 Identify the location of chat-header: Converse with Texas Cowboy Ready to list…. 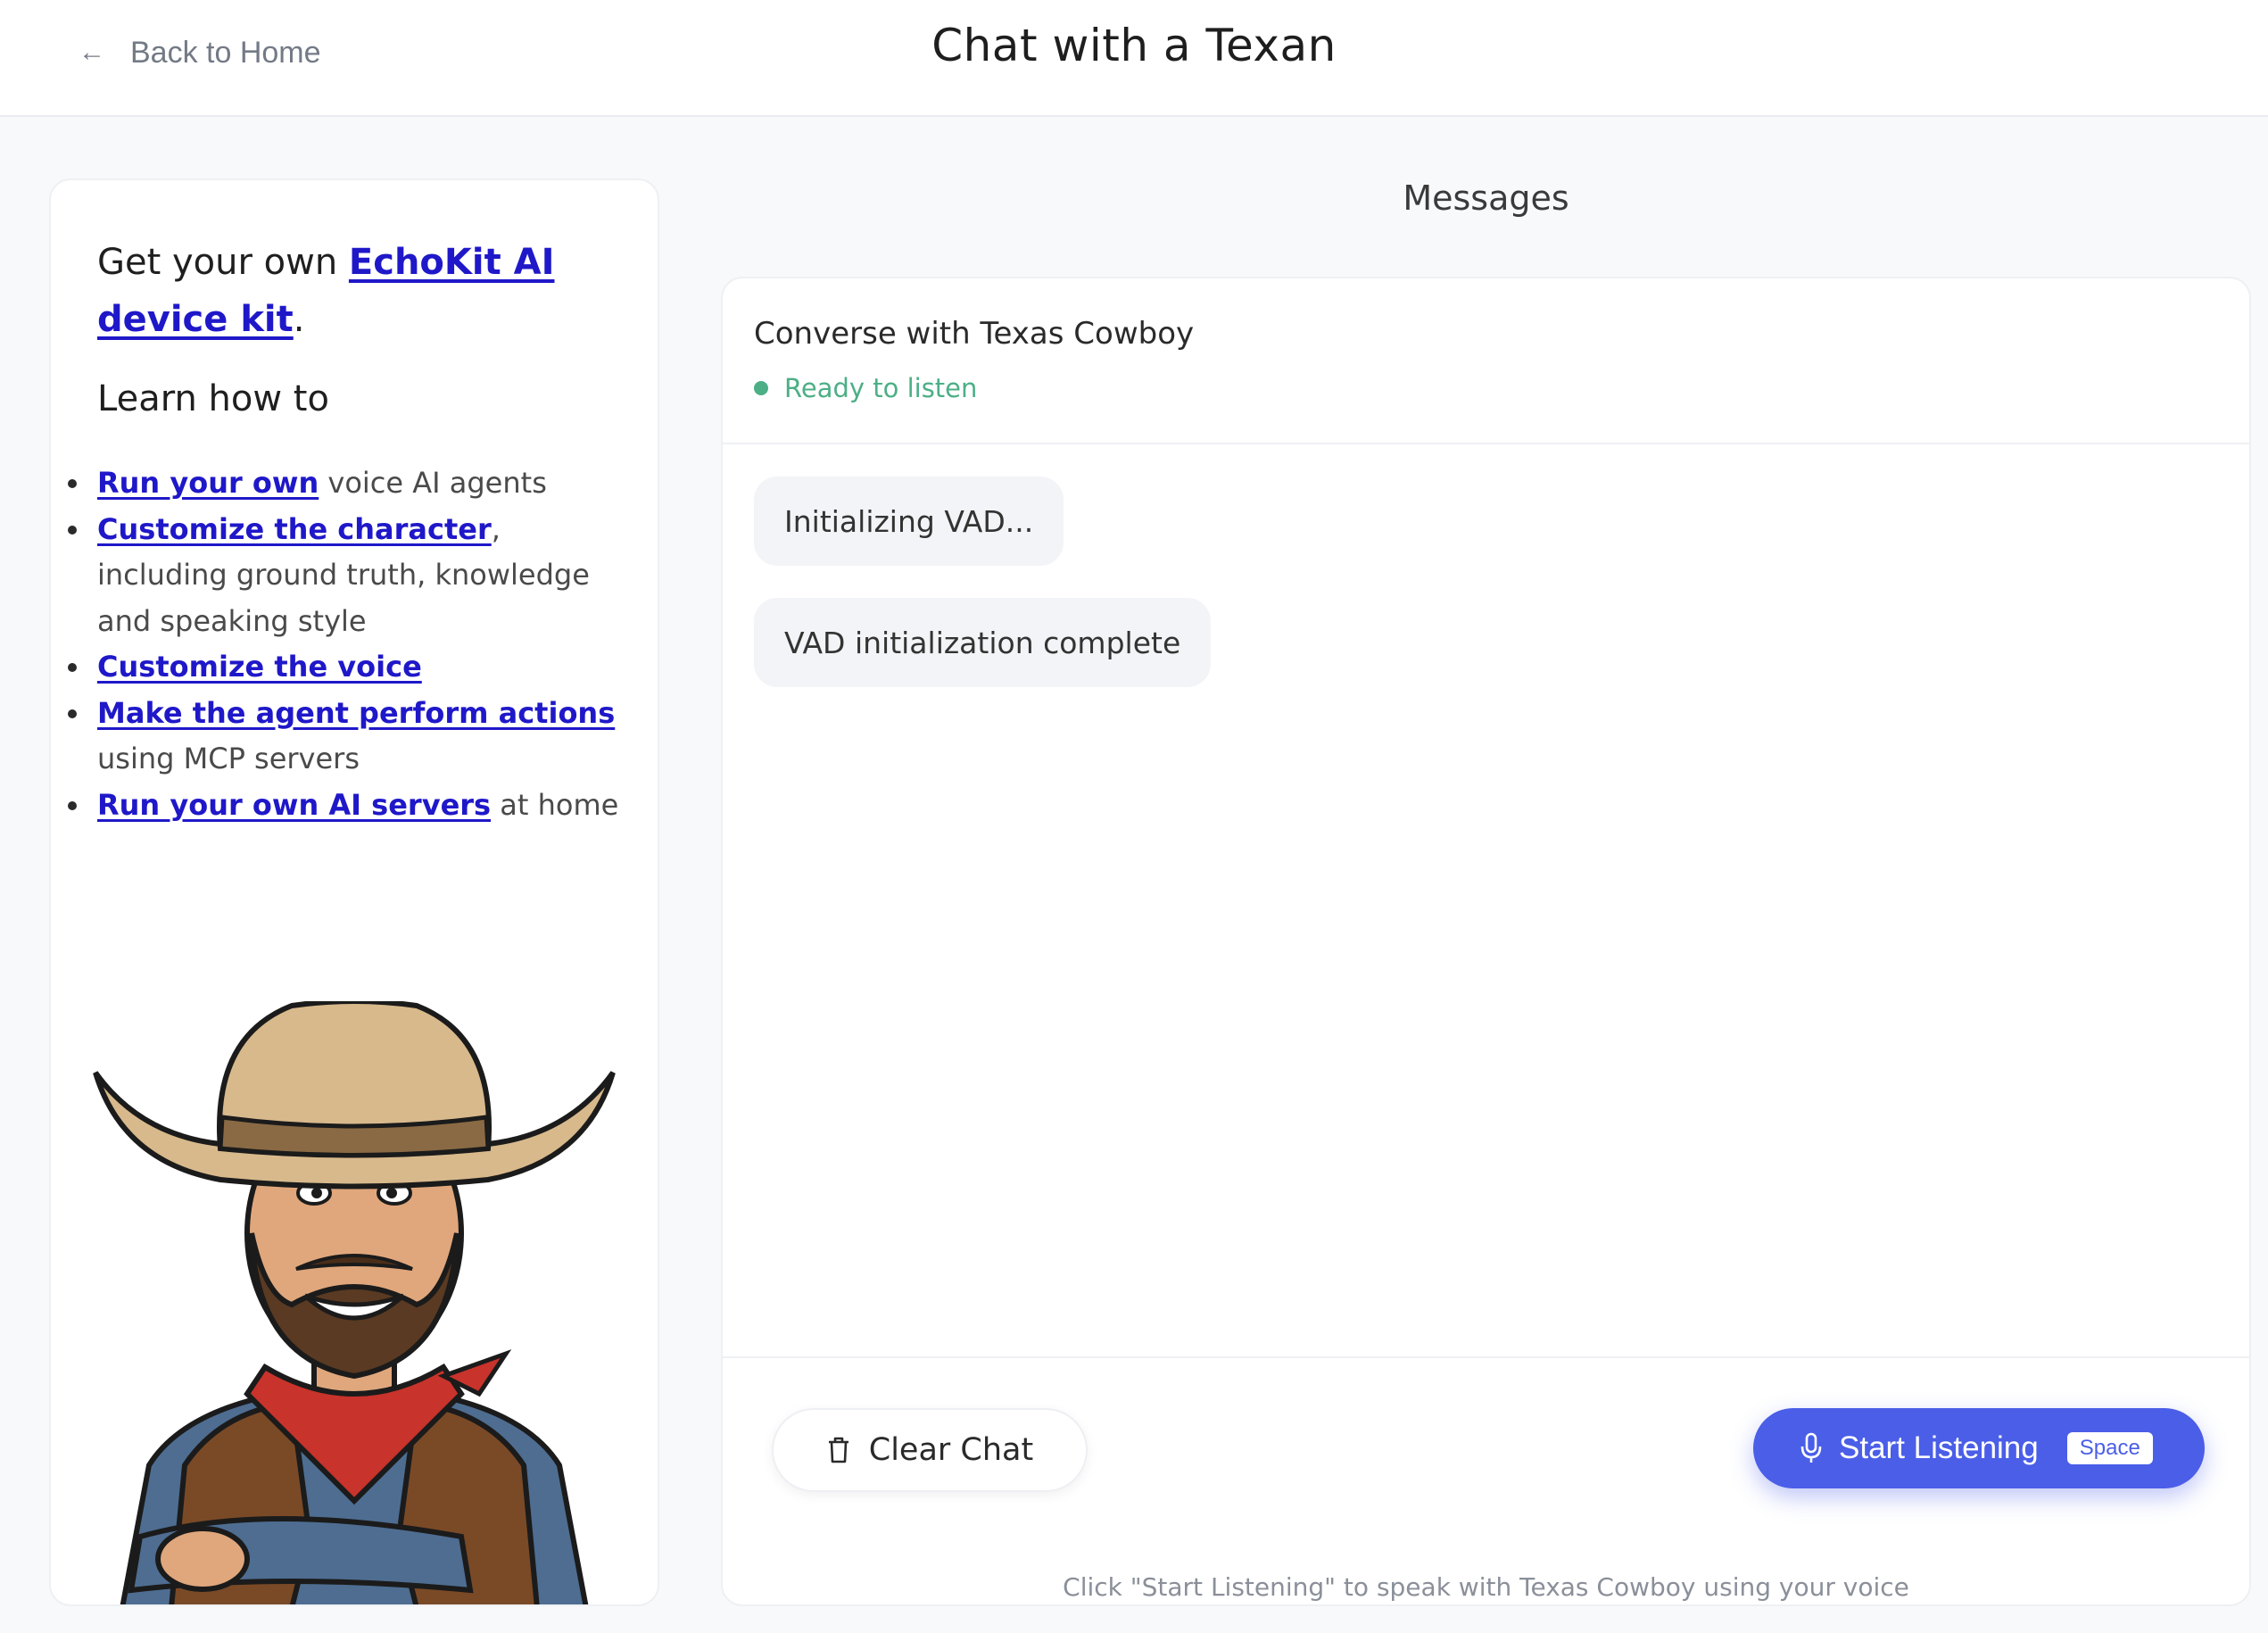
(1486, 361).